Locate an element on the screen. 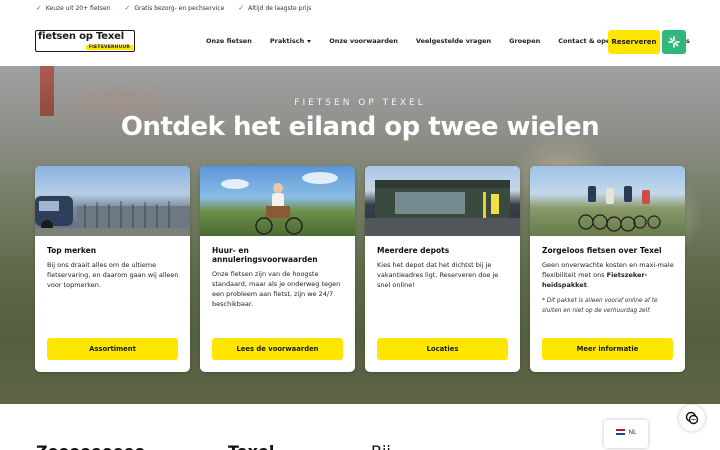  chat-button is located at coordinates (692, 418).